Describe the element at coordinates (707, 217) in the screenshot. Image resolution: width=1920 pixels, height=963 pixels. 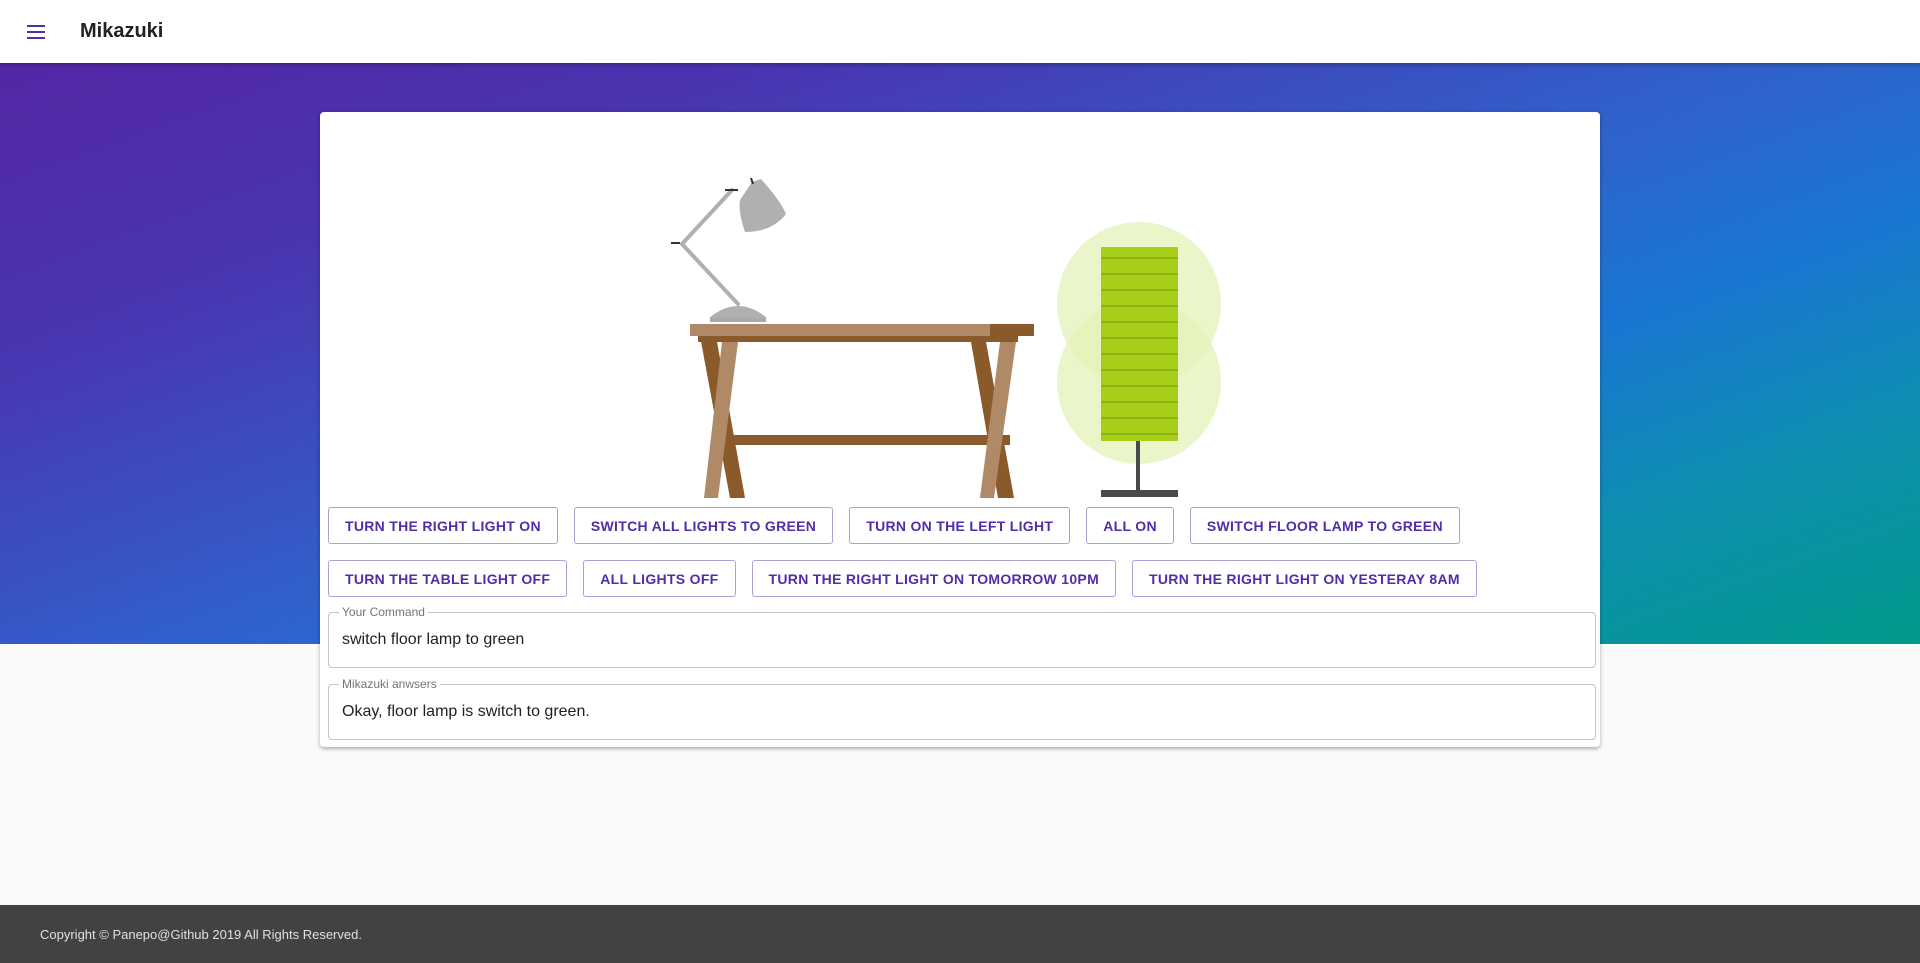
I see `desk-lamp-upper-arm` at that location.